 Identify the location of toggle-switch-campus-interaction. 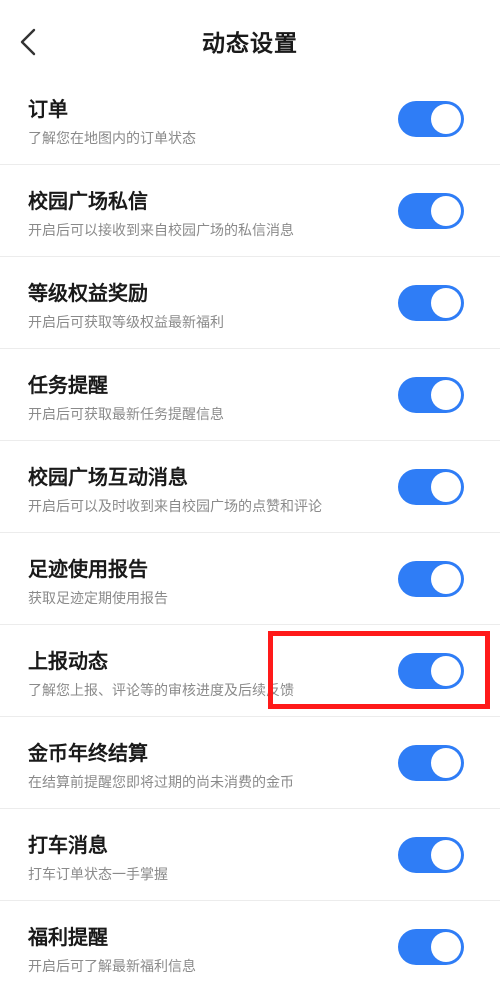
(431, 487).